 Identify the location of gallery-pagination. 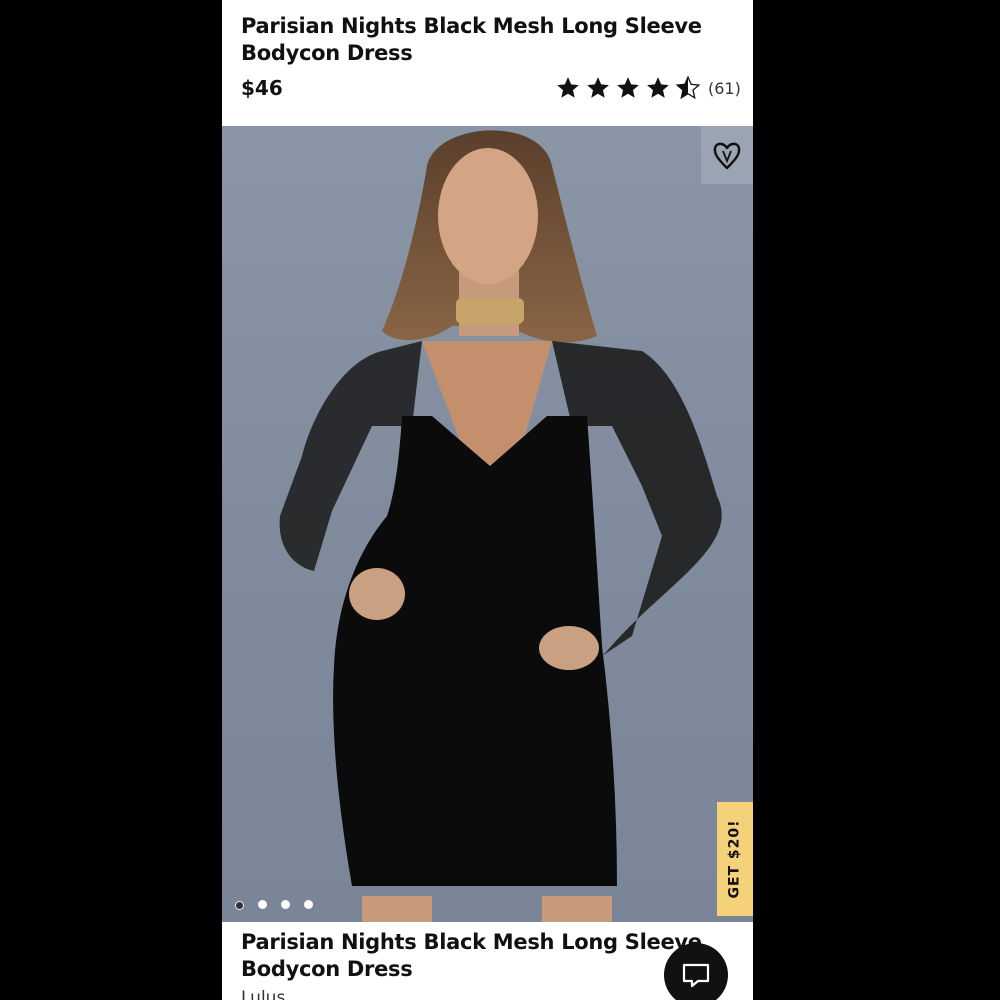
(281, 905).